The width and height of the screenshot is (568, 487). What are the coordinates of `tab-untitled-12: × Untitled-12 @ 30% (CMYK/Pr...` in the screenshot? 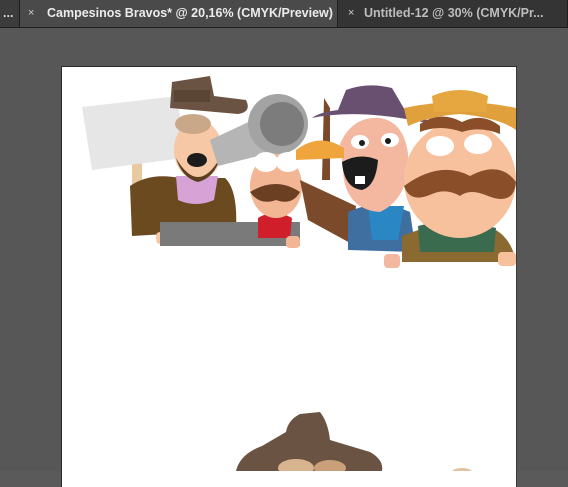 It's located at (453, 13).